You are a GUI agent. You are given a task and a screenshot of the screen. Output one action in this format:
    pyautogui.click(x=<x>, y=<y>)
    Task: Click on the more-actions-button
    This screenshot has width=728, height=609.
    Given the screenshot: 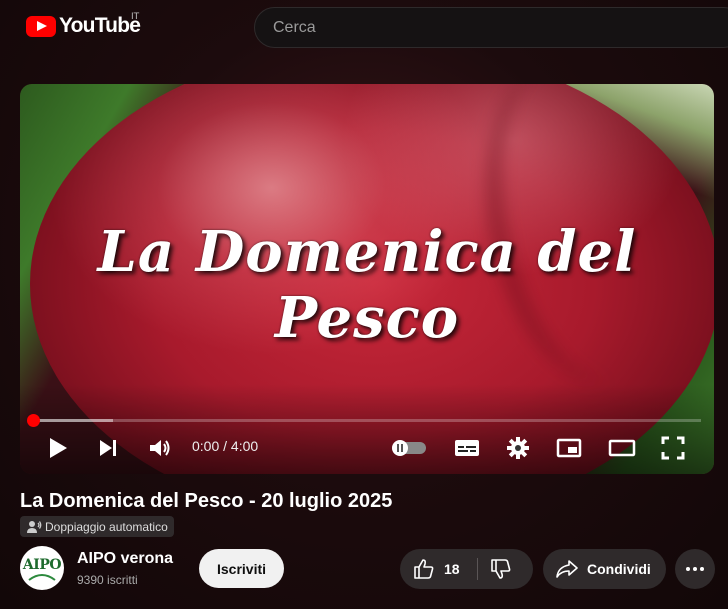 What is the action you would take?
    pyautogui.click(x=695, y=569)
    